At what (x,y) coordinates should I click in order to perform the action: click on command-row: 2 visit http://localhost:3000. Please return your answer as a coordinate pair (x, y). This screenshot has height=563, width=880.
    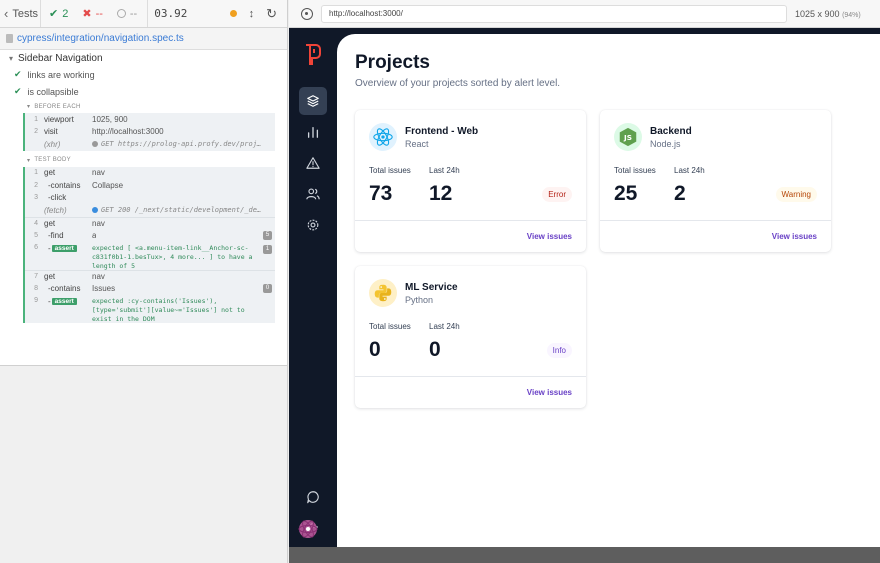
    Looking at the image, I should click on (150, 132).